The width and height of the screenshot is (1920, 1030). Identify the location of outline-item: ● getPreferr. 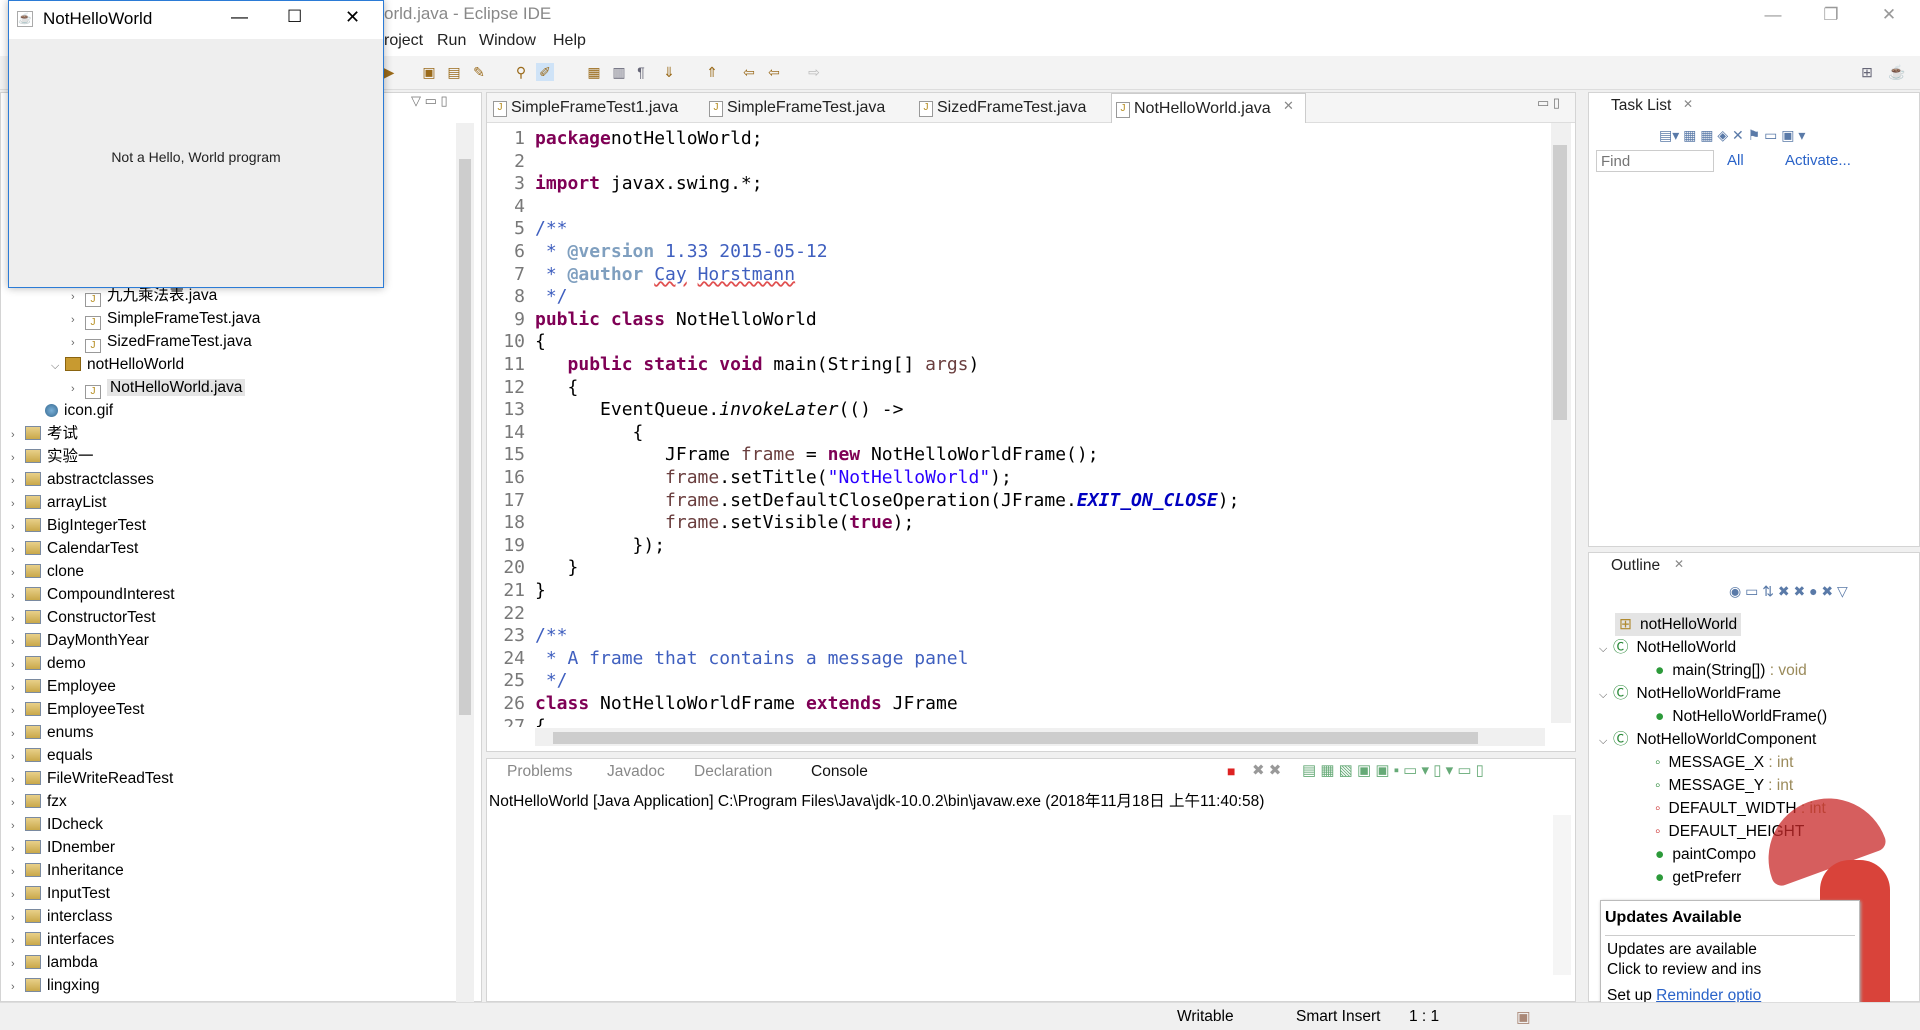
(1691, 877).